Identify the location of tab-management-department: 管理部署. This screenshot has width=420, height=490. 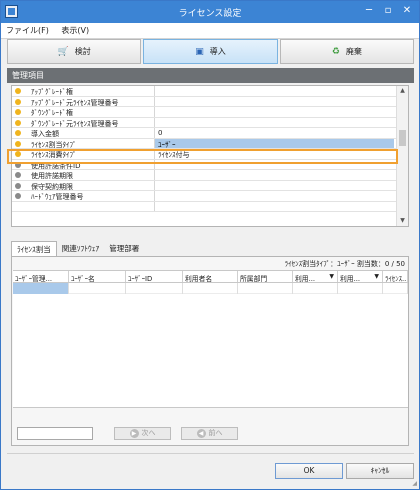
(124, 248).